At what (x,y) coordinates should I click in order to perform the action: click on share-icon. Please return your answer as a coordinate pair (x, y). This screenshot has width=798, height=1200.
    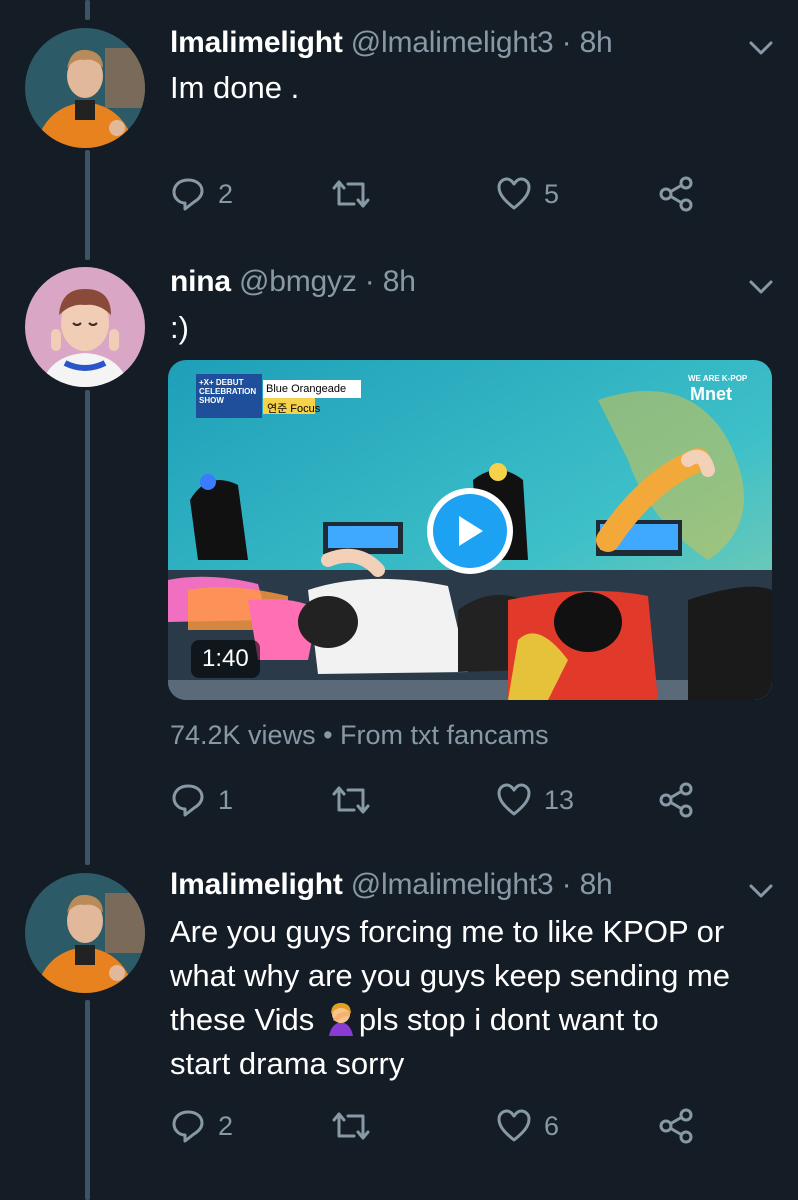
    Looking at the image, I should click on (676, 1126).